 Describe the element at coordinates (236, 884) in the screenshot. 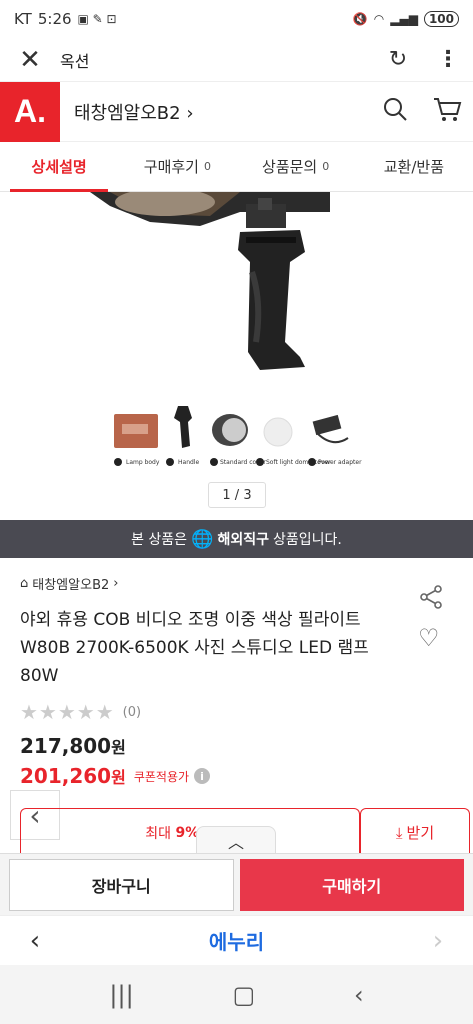

I see `purchase-action-bar: 장바구니 구매하기` at that location.